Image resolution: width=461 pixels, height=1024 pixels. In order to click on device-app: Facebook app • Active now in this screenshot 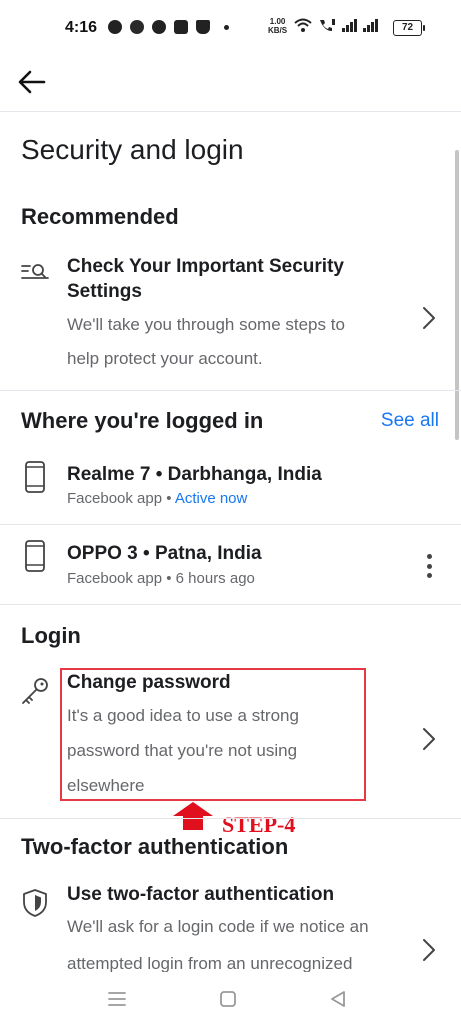, I will do `click(157, 498)`.